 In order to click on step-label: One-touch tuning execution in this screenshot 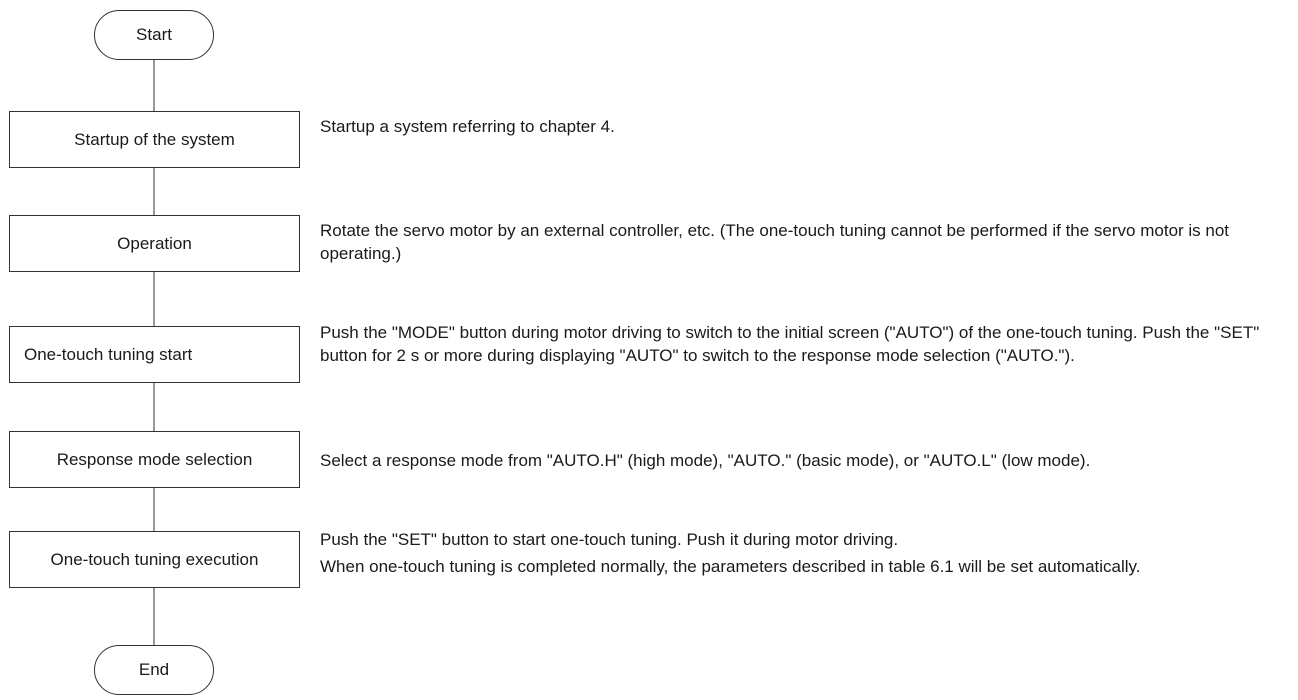, I will do `click(154, 559)`.